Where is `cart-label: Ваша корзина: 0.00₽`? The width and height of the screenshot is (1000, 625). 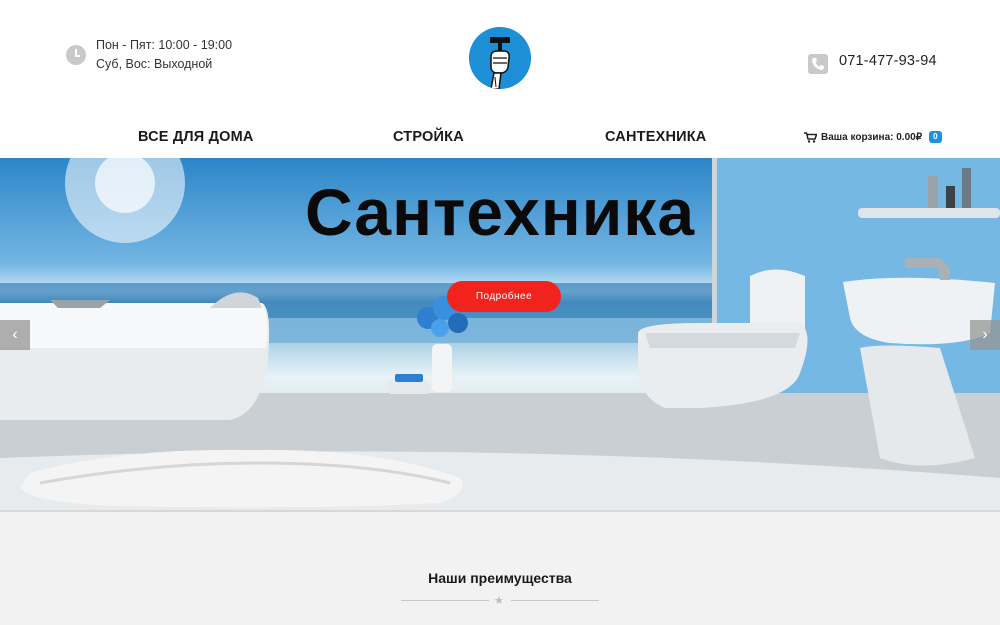 cart-label: Ваша корзина: 0.00₽ is located at coordinates (872, 137).